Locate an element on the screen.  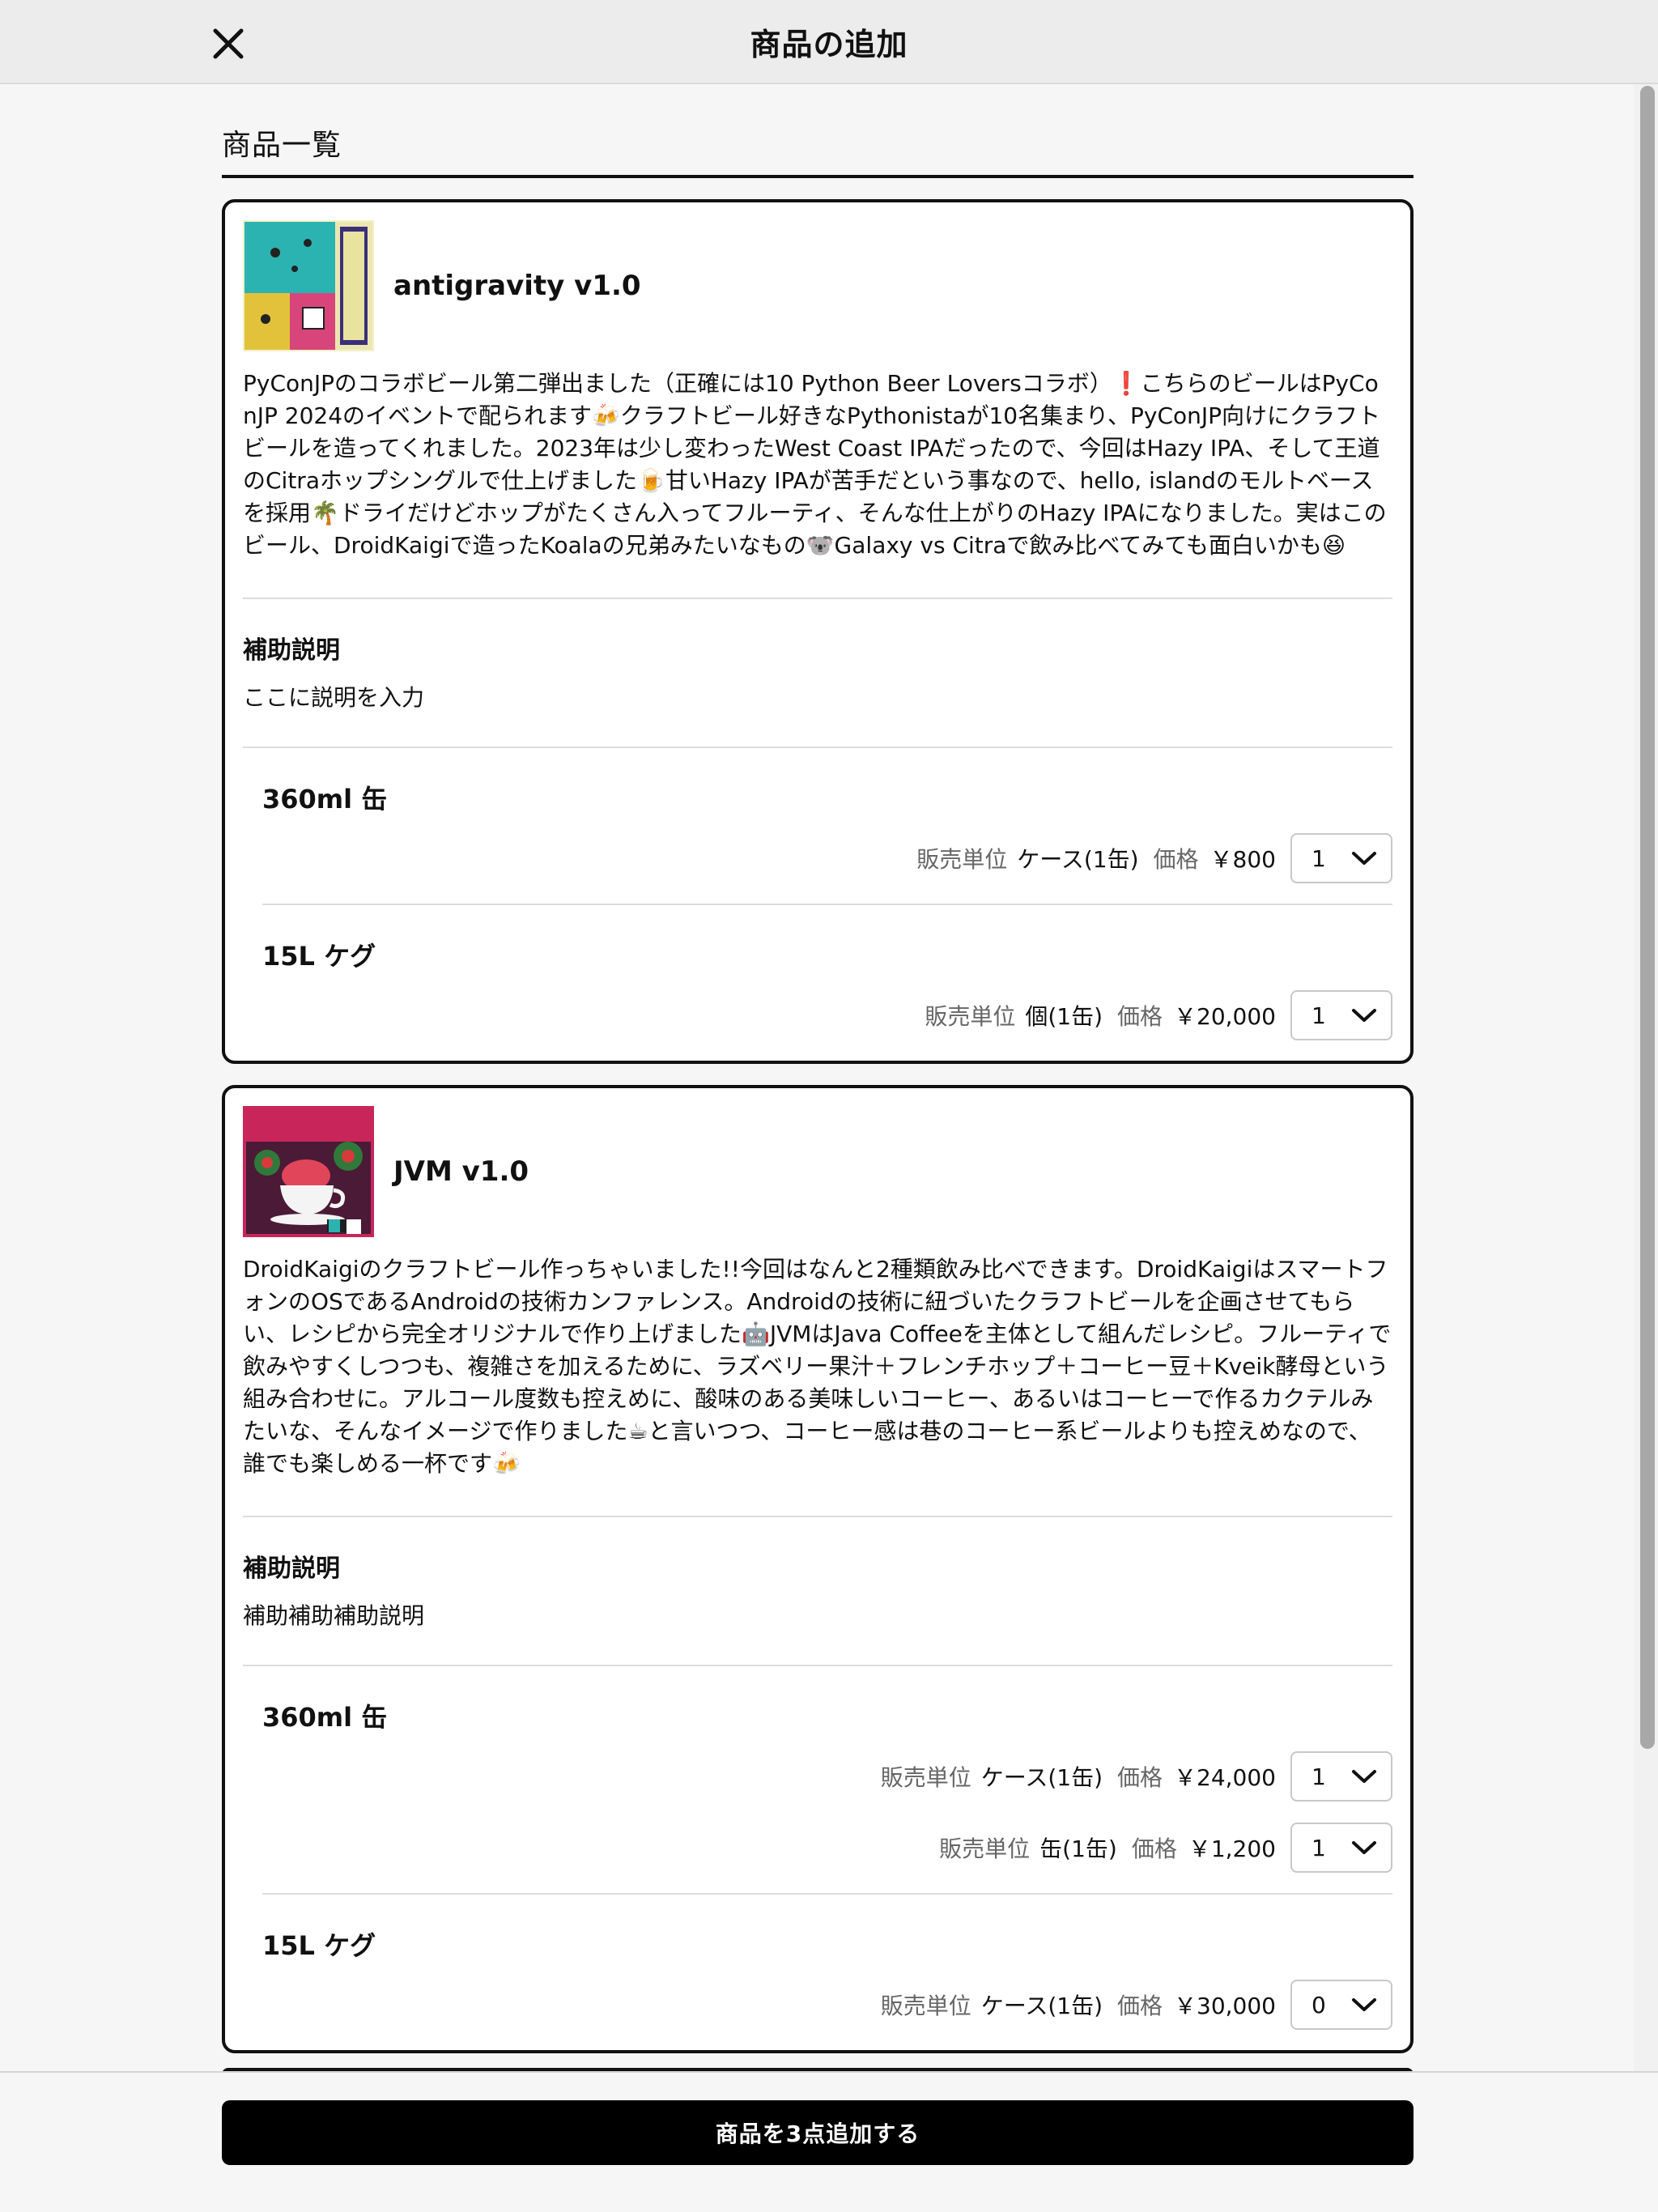
quantity-select: 0 is located at coordinates (1341, 2005).